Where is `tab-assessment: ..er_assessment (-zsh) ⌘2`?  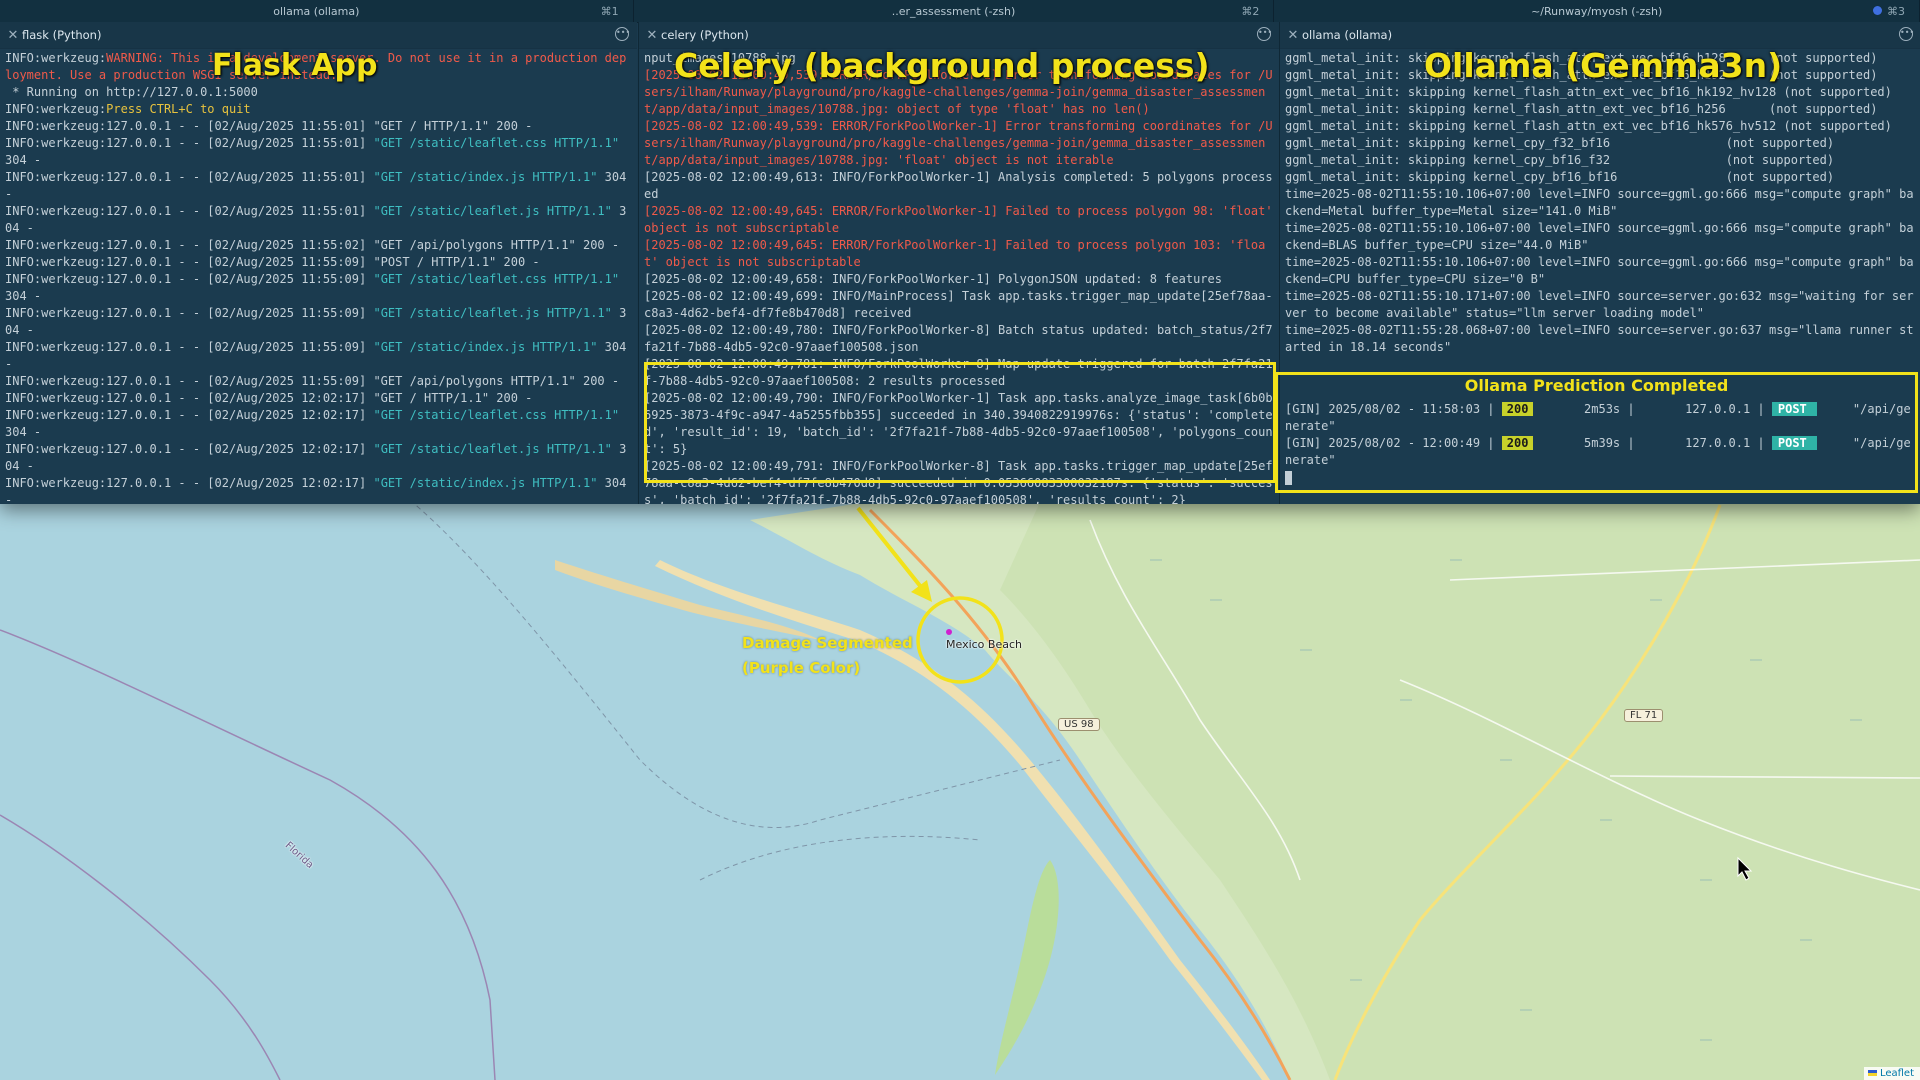 tab-assessment: ..er_assessment (-zsh) ⌘2 is located at coordinates (954, 11).